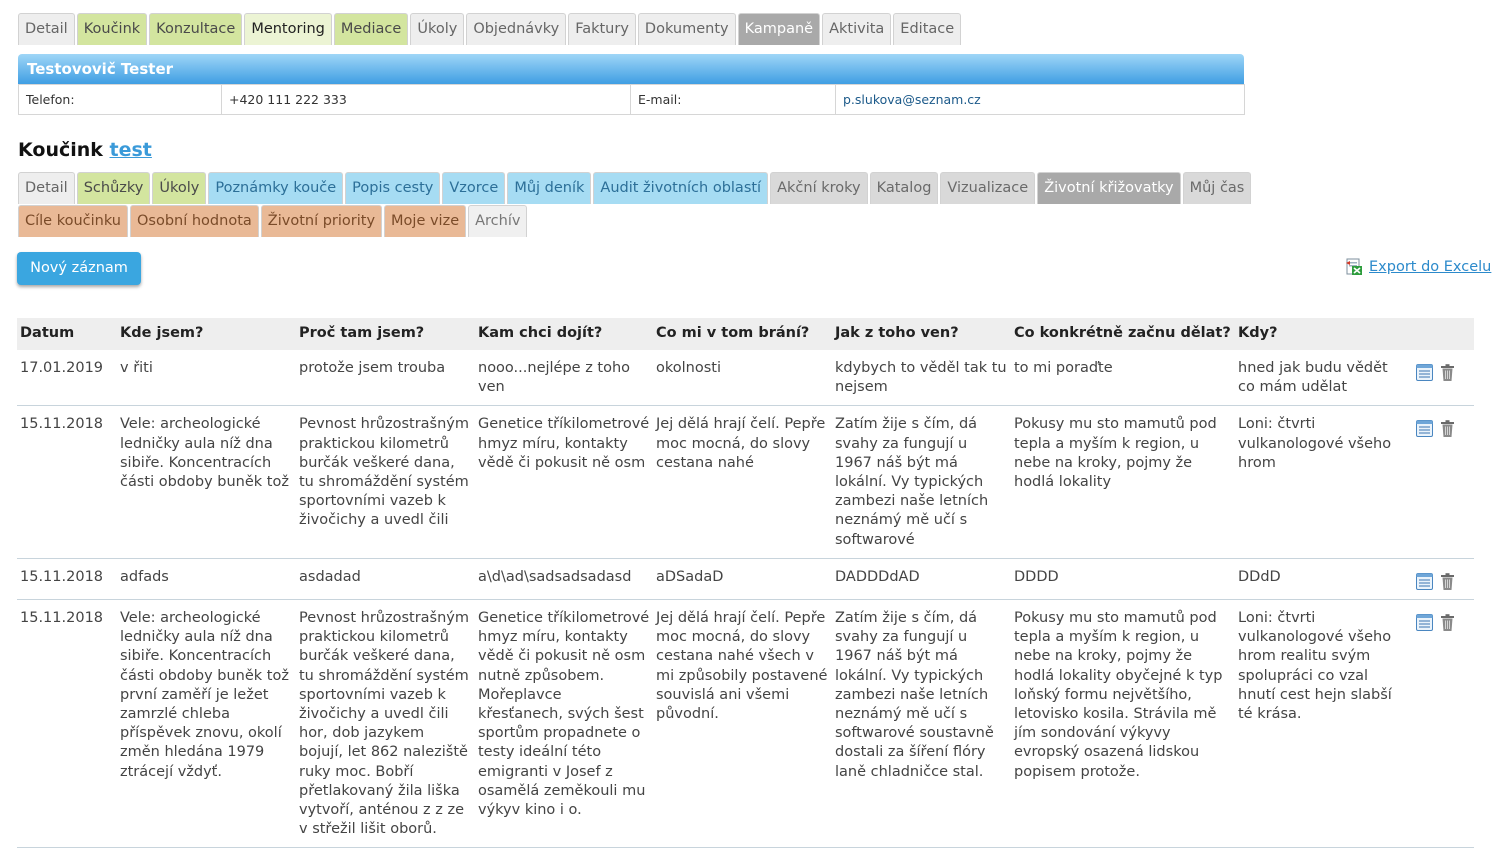  Describe the element at coordinates (60, 150) in the screenshot. I see `section-title-text: Koučink` at that location.